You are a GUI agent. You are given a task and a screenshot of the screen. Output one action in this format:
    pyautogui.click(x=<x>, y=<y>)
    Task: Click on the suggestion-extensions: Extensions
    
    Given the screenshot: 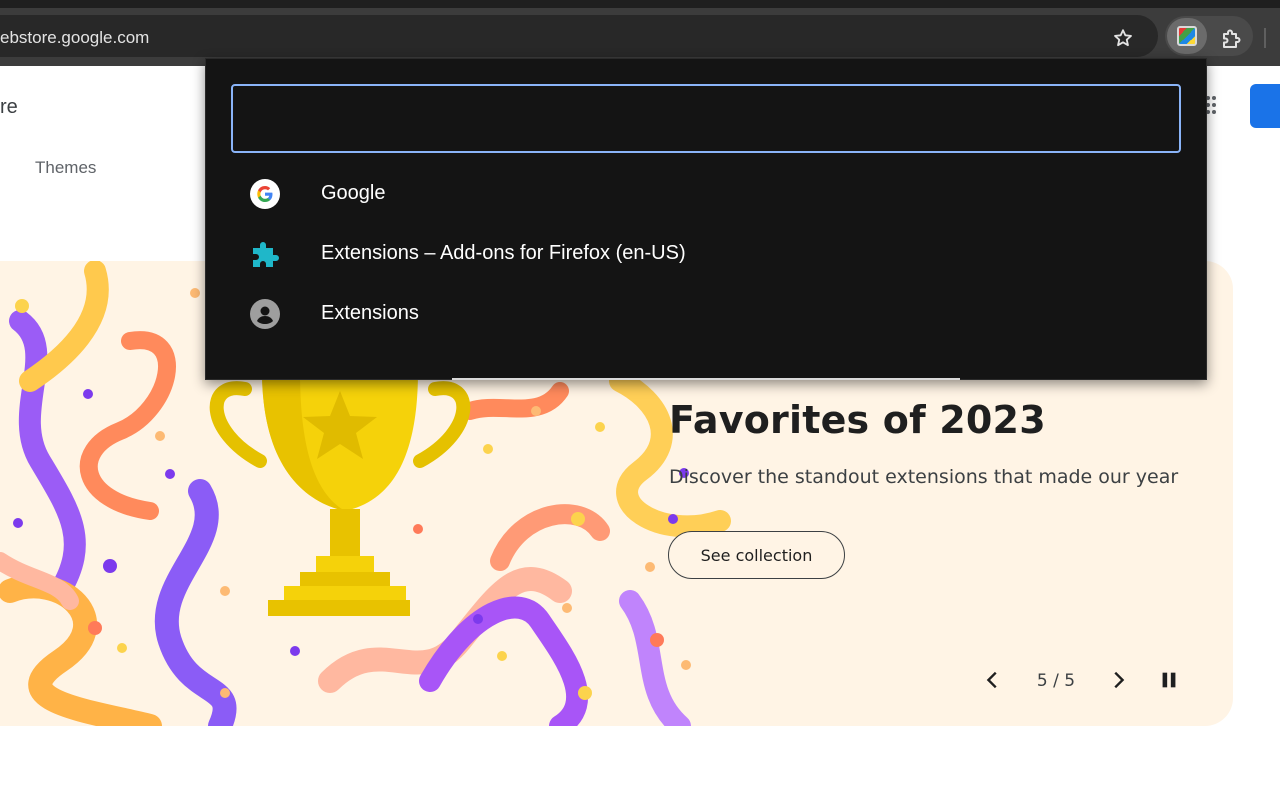 What is the action you would take?
    pyautogui.click(x=706, y=314)
    